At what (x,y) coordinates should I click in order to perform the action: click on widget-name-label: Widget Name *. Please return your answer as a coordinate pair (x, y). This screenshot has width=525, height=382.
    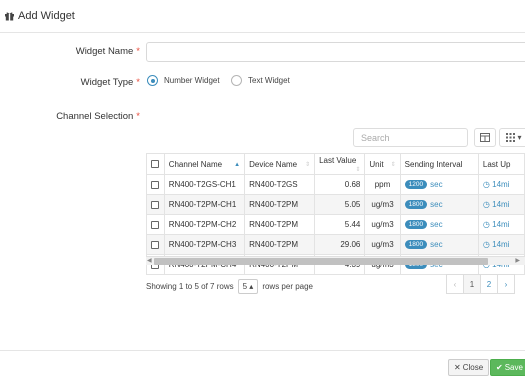
    Looking at the image, I should click on (107, 51).